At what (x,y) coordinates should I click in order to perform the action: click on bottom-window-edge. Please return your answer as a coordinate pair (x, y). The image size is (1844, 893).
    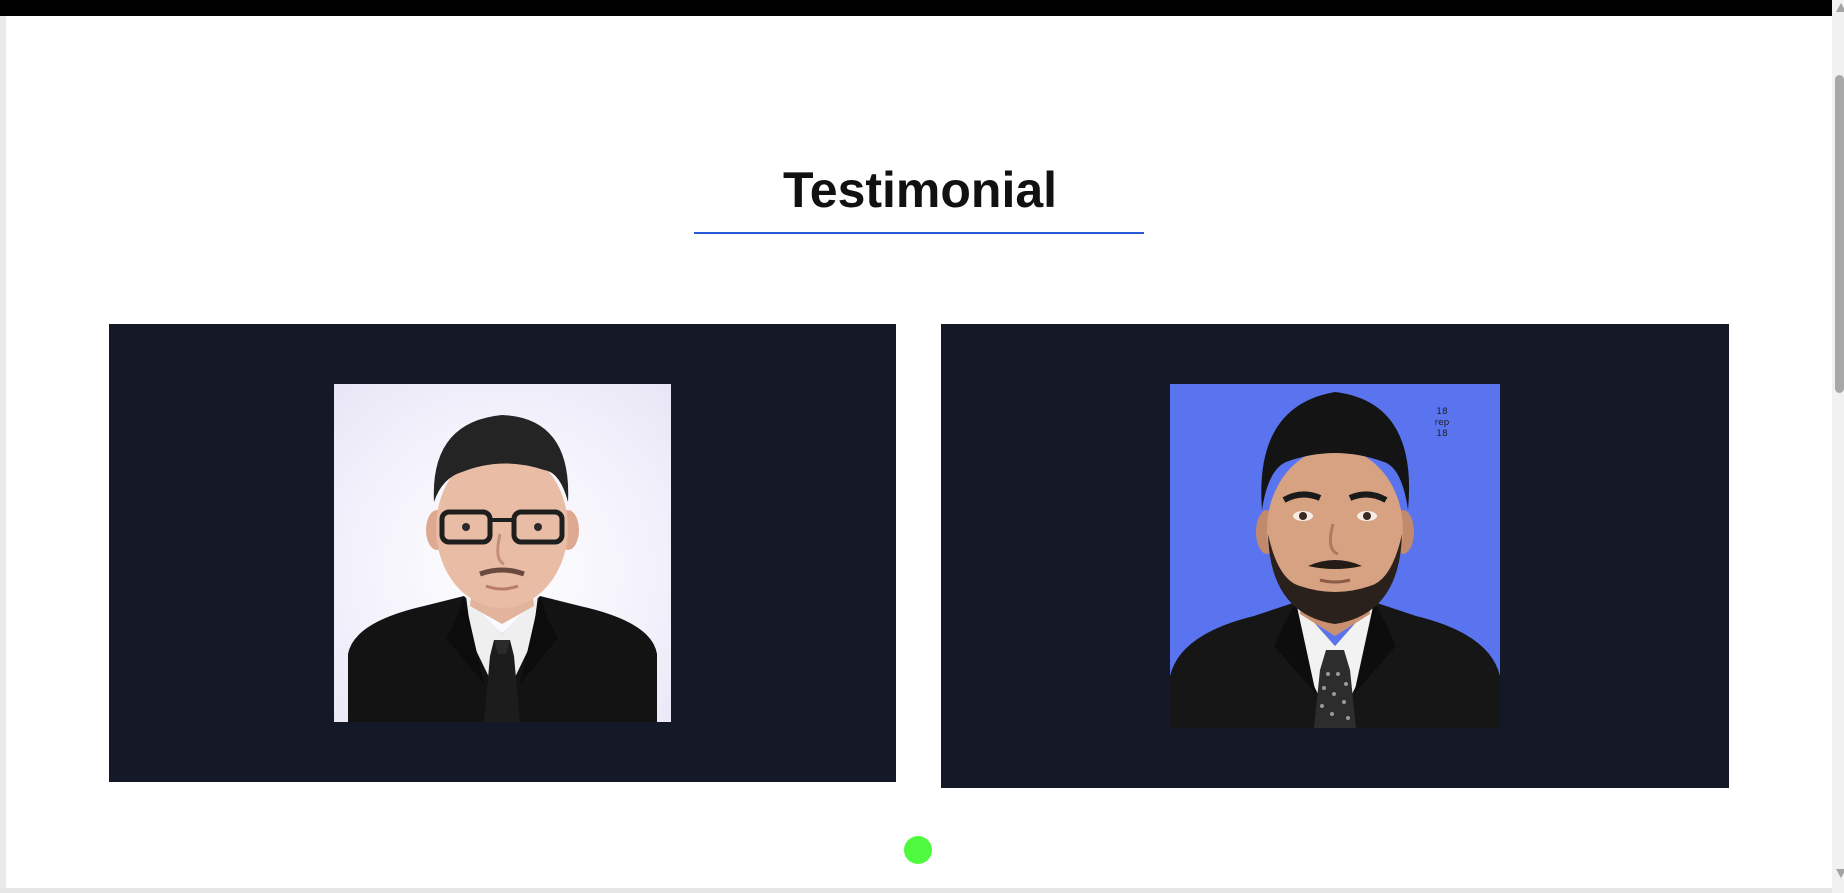
    Looking at the image, I should click on (922, 890).